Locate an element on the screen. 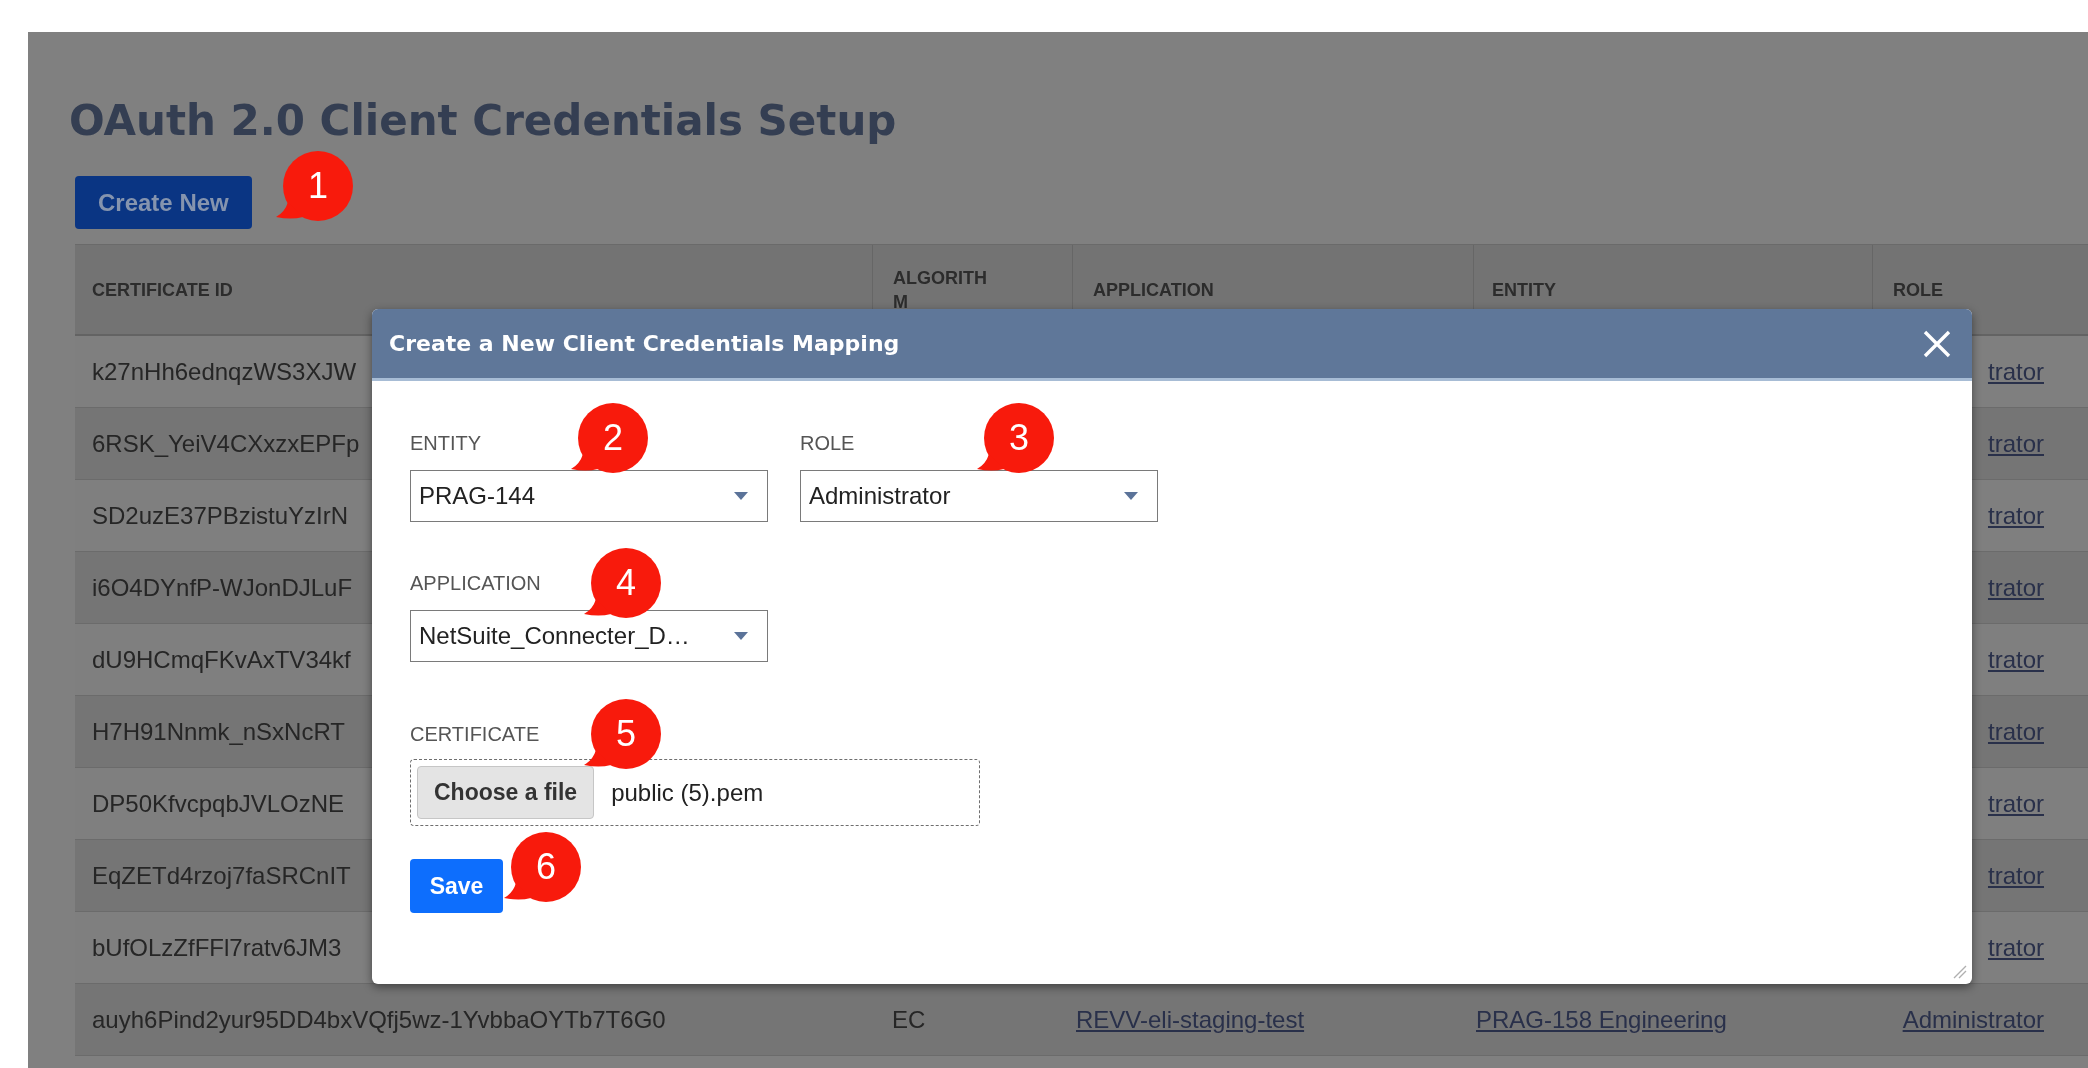 This screenshot has width=2088, height=1068. table-cell: dU9HCmqFKvAxTV34kf is located at coordinates (221, 659).